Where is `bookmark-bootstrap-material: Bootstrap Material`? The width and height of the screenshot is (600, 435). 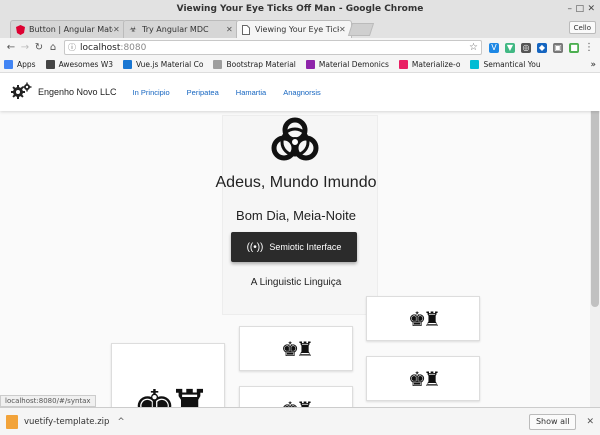 bookmark-bootstrap-material: Bootstrap Material is located at coordinates (254, 64).